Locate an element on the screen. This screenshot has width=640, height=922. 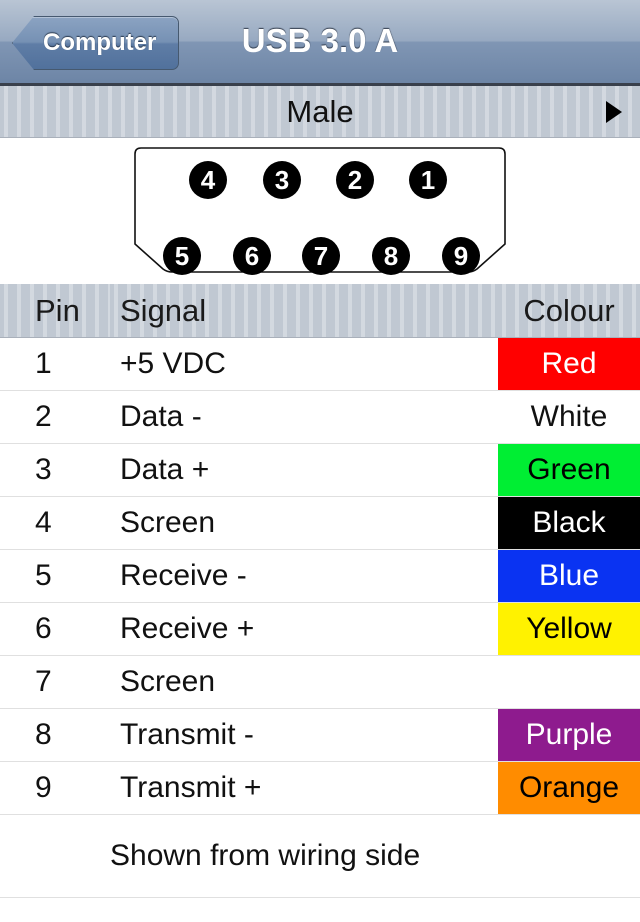
colour-swatch: Purple is located at coordinates (569, 735).